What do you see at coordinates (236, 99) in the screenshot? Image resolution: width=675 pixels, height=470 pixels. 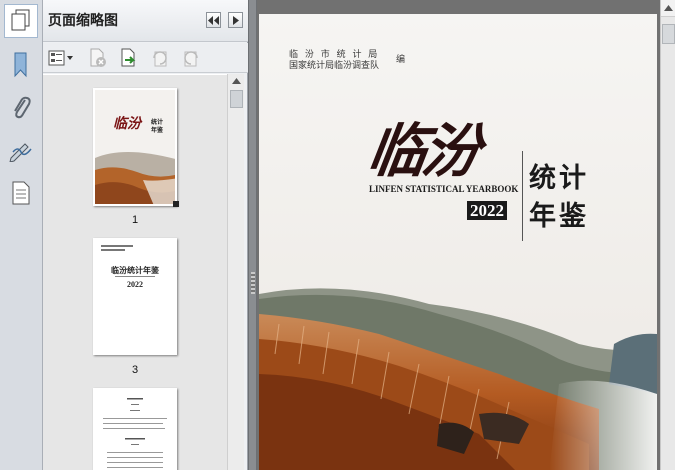 I see `thumbnail-scrollbar-thumb` at bounding box center [236, 99].